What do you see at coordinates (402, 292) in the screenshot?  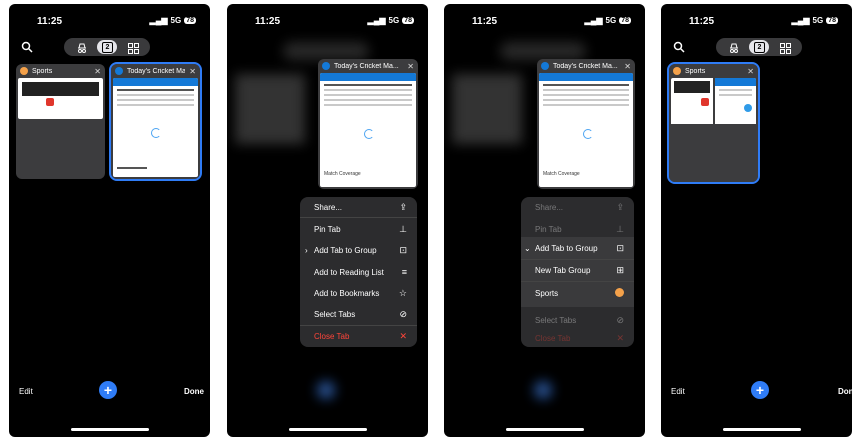 I see `star-icon: ☆` at bounding box center [402, 292].